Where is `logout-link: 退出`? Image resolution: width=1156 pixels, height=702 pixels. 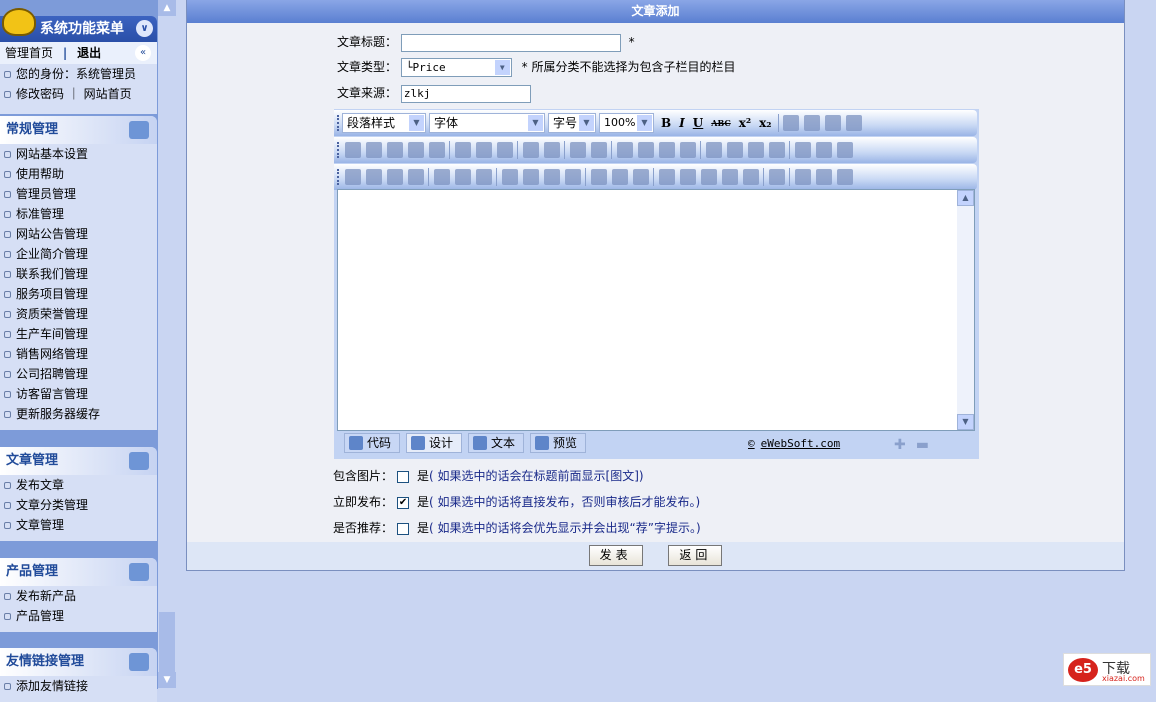
logout-link: 退出 is located at coordinates (89, 53).